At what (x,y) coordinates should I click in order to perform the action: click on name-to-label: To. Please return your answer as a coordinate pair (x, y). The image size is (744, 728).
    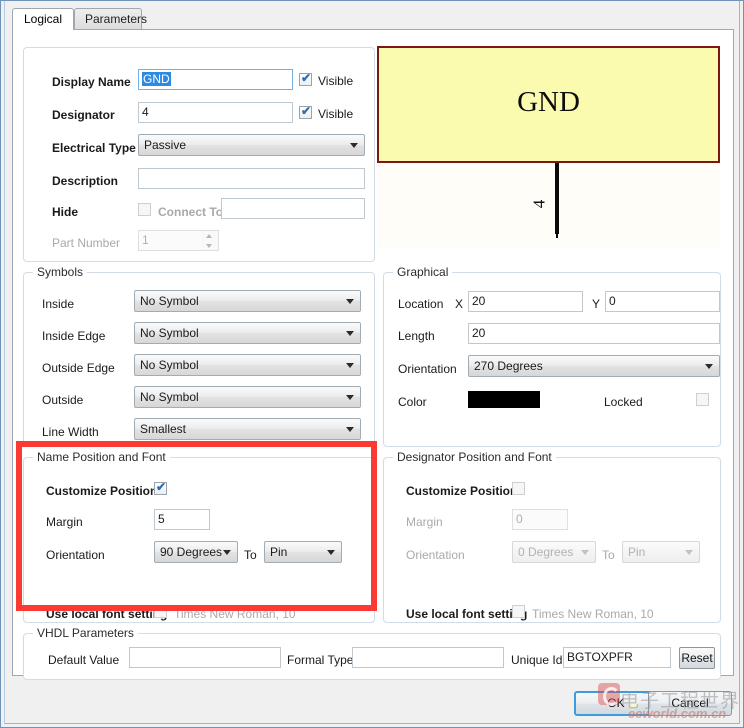
    Looking at the image, I should click on (250, 555).